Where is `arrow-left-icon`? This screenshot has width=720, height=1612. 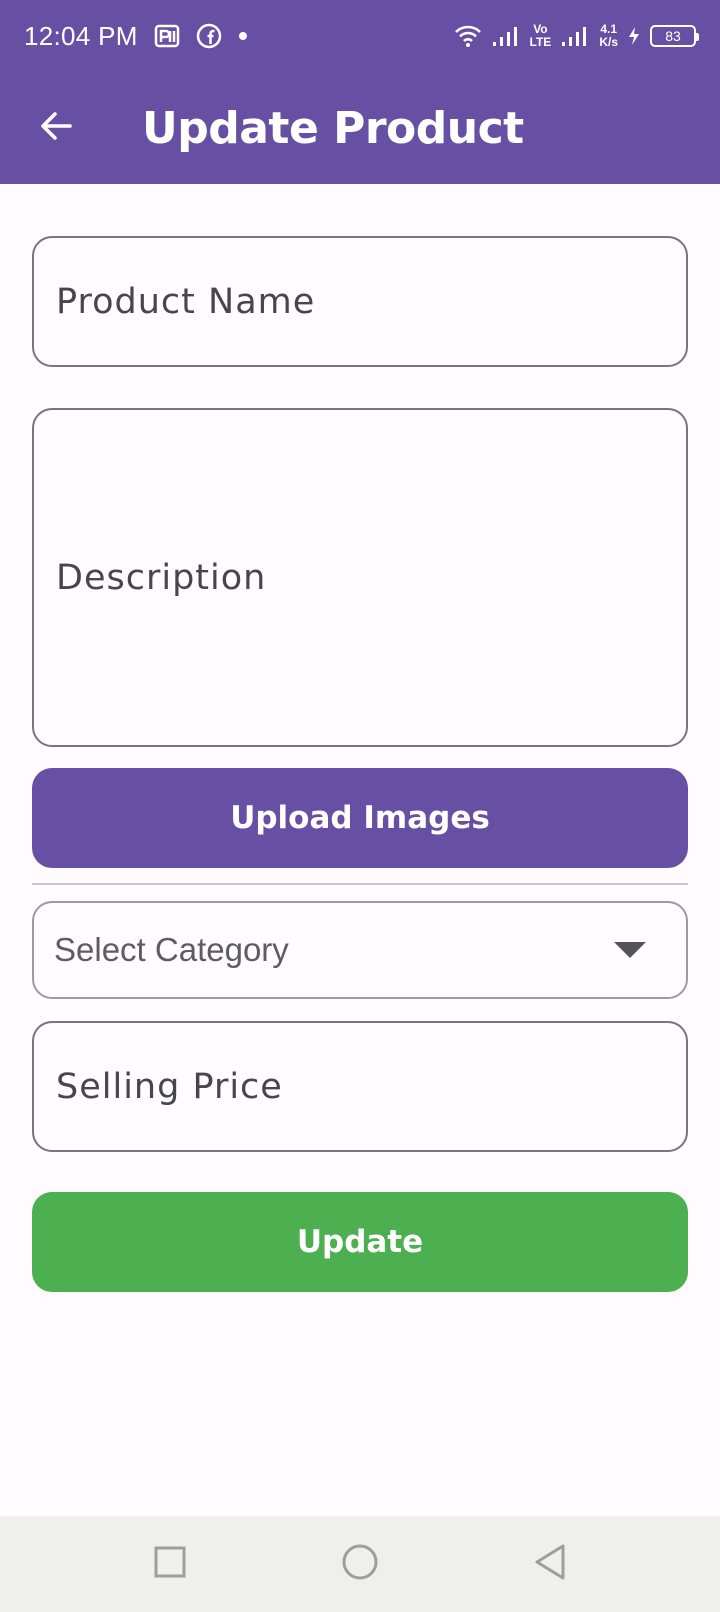 arrow-left-icon is located at coordinates (56, 128).